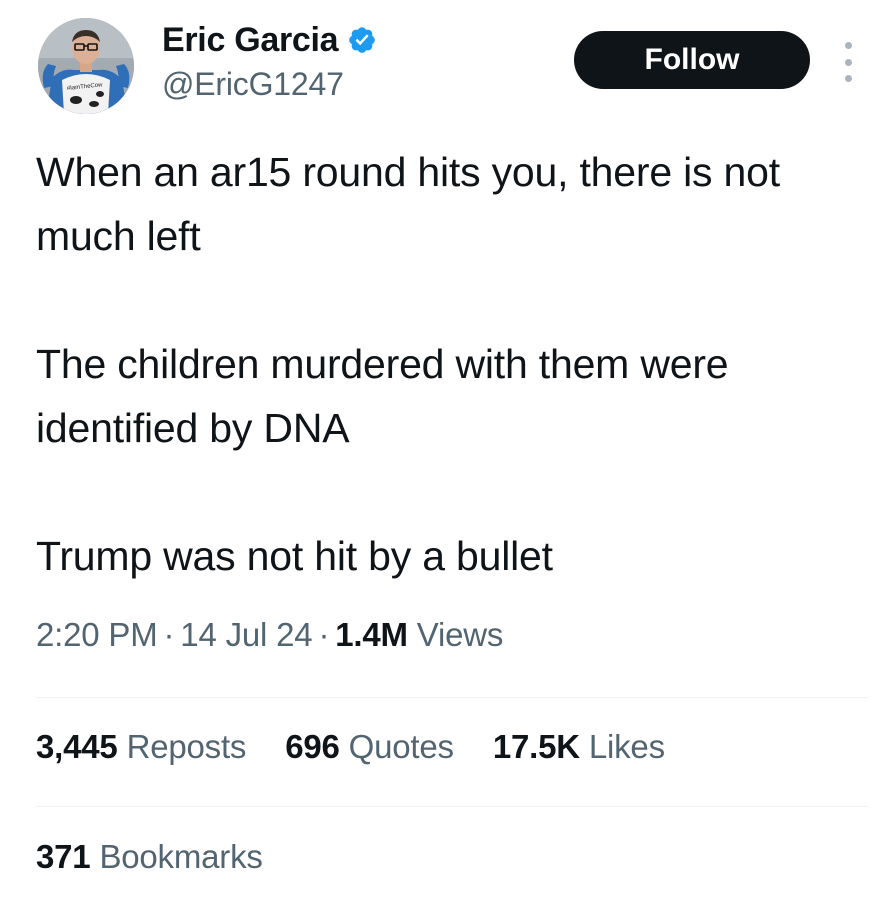  What do you see at coordinates (626, 746) in the screenshot?
I see `likes-label: Likes` at bounding box center [626, 746].